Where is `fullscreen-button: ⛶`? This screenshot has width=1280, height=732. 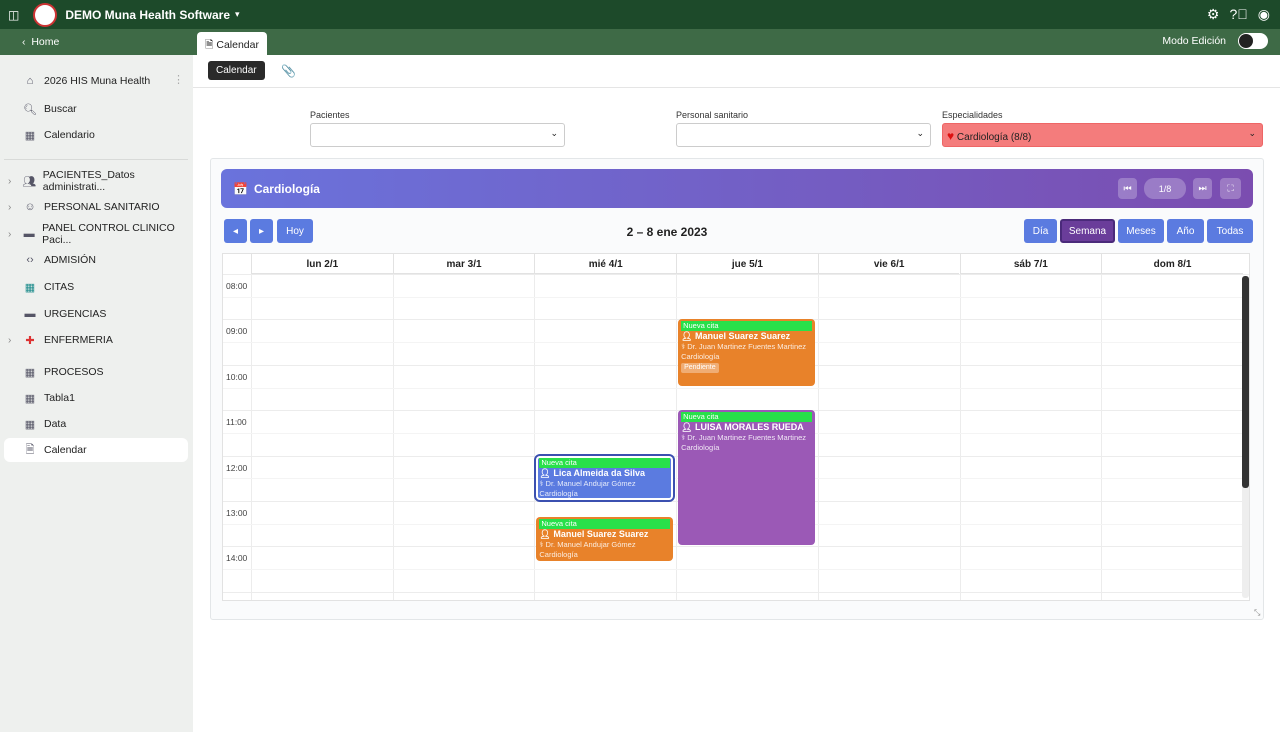 fullscreen-button: ⛶ is located at coordinates (1230, 188).